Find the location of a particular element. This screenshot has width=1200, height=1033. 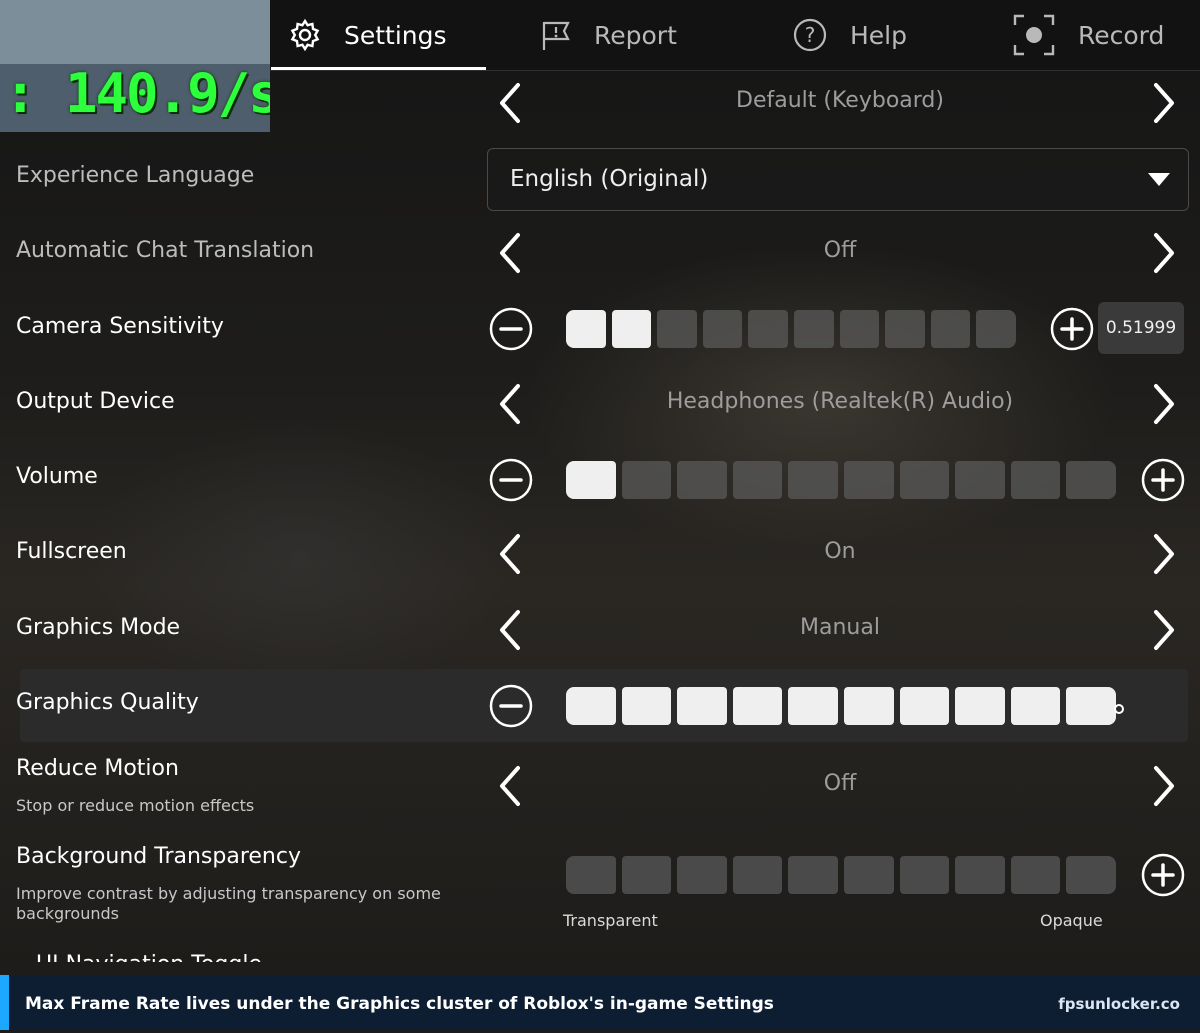

graphics-mode-prev-button is located at coordinates (511, 630).